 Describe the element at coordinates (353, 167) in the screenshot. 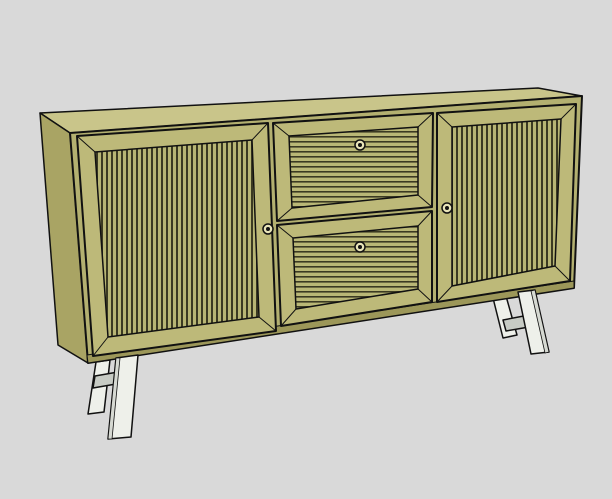

I see `top-drawer` at that location.